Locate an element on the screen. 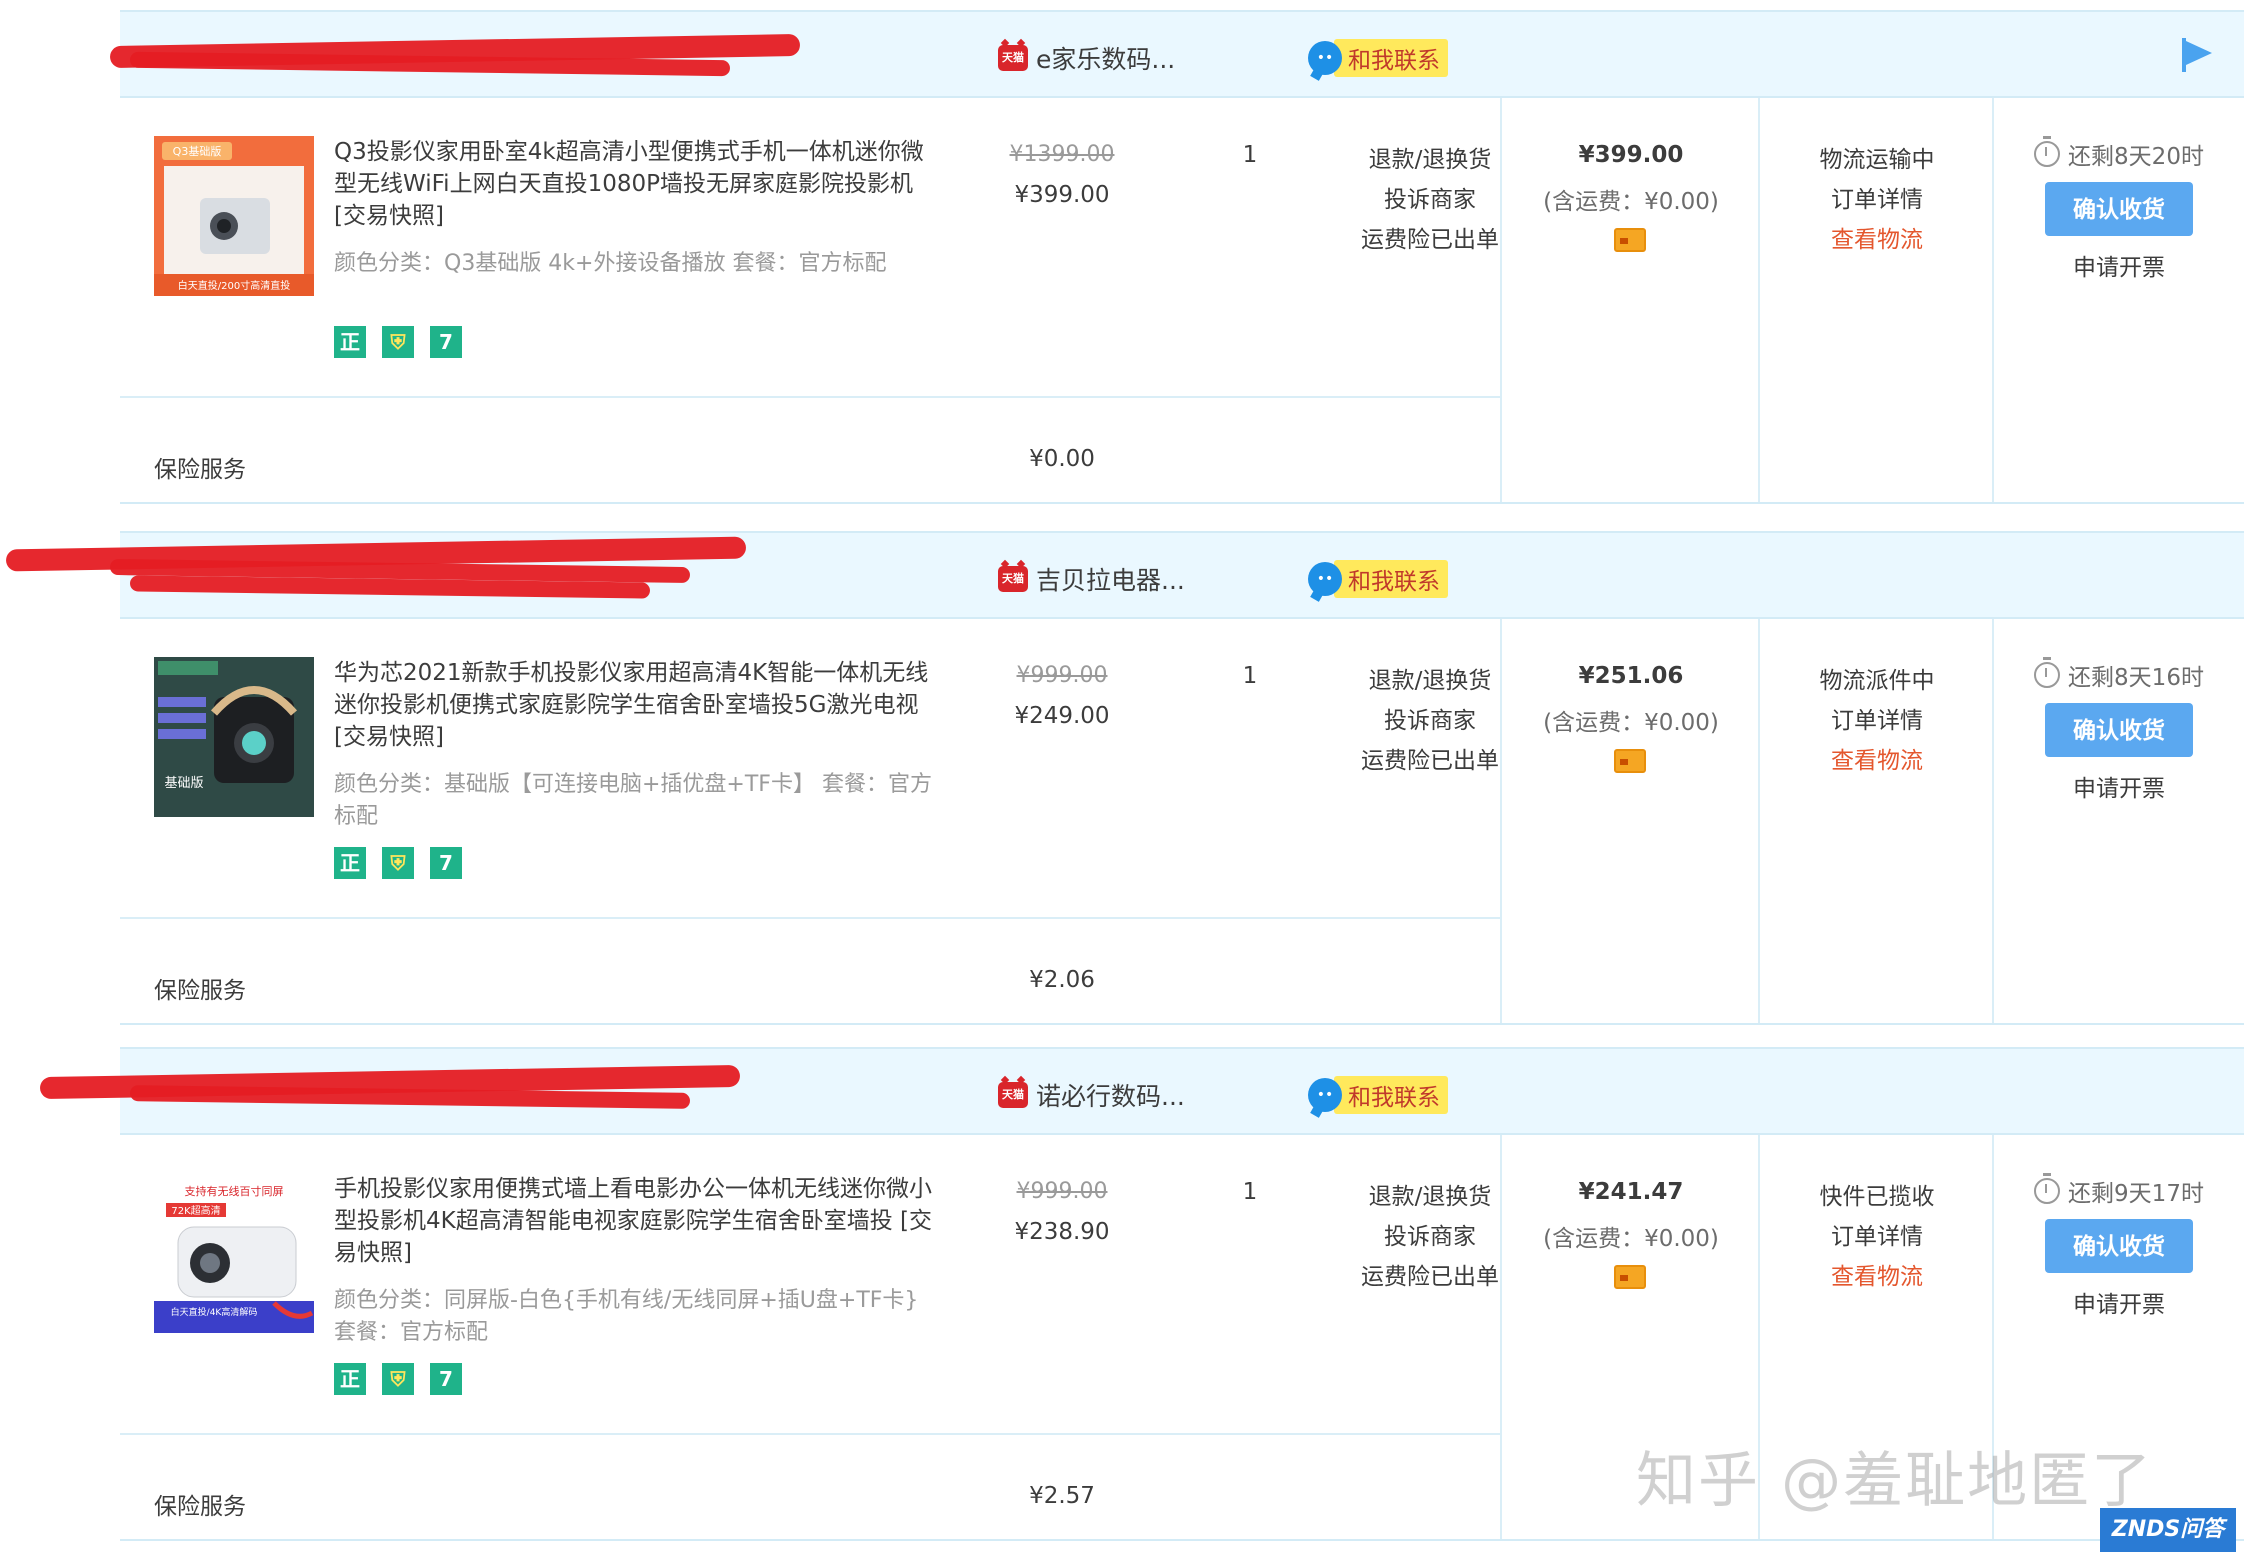  logistics-status: 物流运输中 is located at coordinates (1877, 160).